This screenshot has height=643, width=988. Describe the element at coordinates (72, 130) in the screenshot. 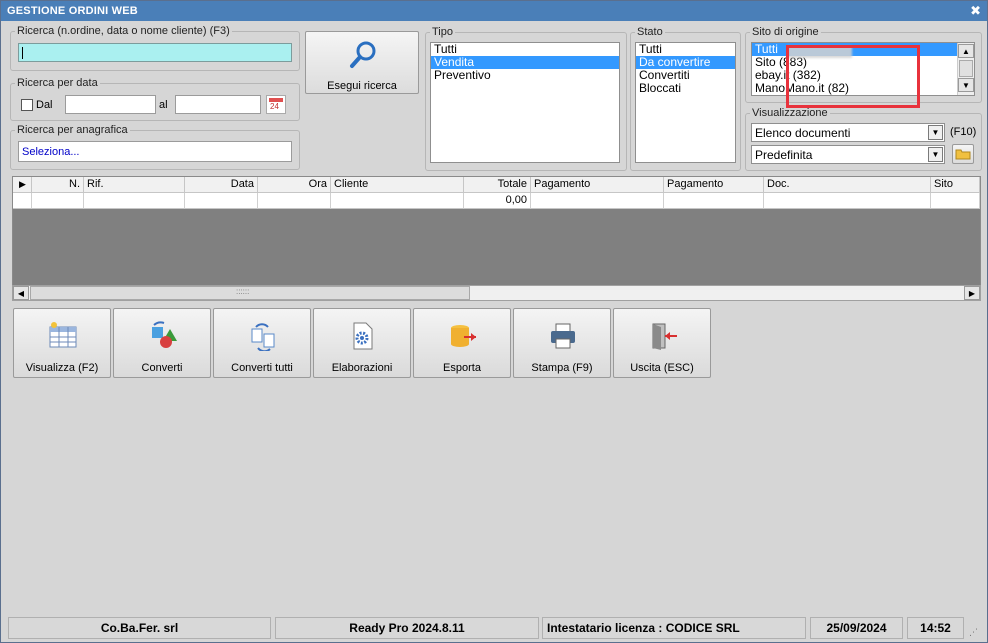

I see `registry-search-legend: Ricerca per anagrafica` at that location.